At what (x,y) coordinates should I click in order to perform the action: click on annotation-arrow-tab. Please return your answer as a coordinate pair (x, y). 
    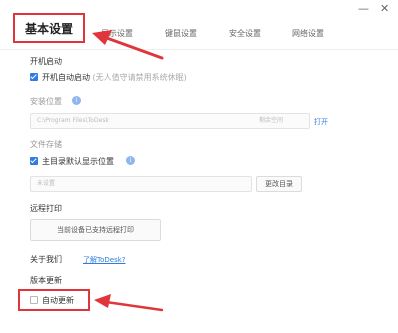
    Looking at the image, I should click on (128, 45).